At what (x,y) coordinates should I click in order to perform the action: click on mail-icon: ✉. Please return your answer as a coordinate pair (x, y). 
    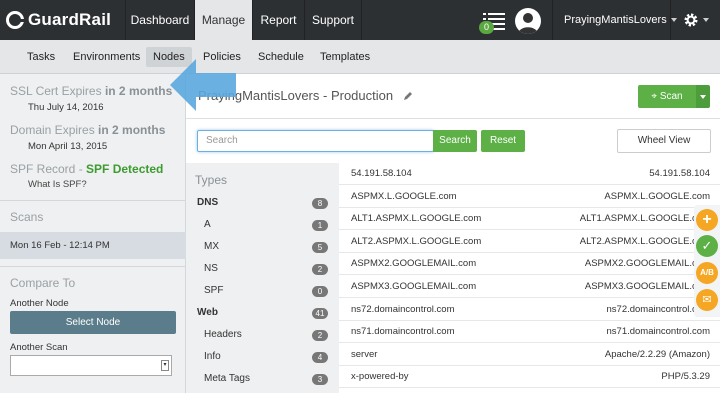
    Looking at the image, I should click on (707, 300).